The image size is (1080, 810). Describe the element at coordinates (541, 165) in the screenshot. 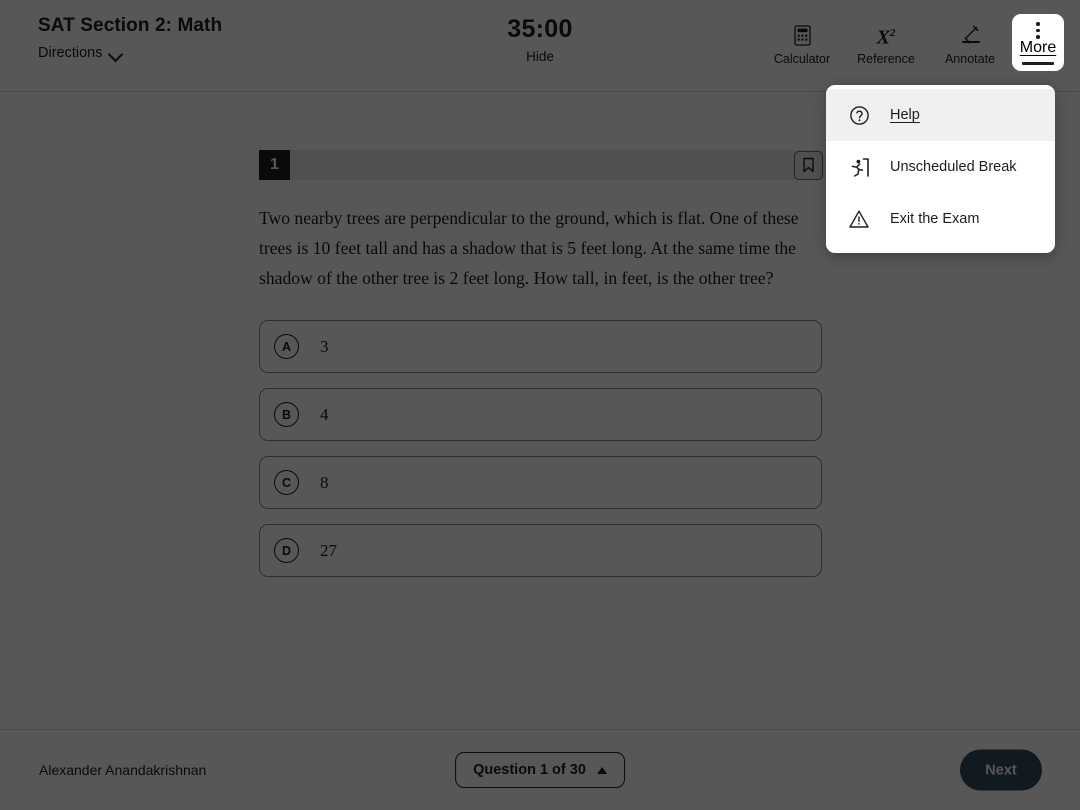

I see `question-header-bar: 1` at that location.